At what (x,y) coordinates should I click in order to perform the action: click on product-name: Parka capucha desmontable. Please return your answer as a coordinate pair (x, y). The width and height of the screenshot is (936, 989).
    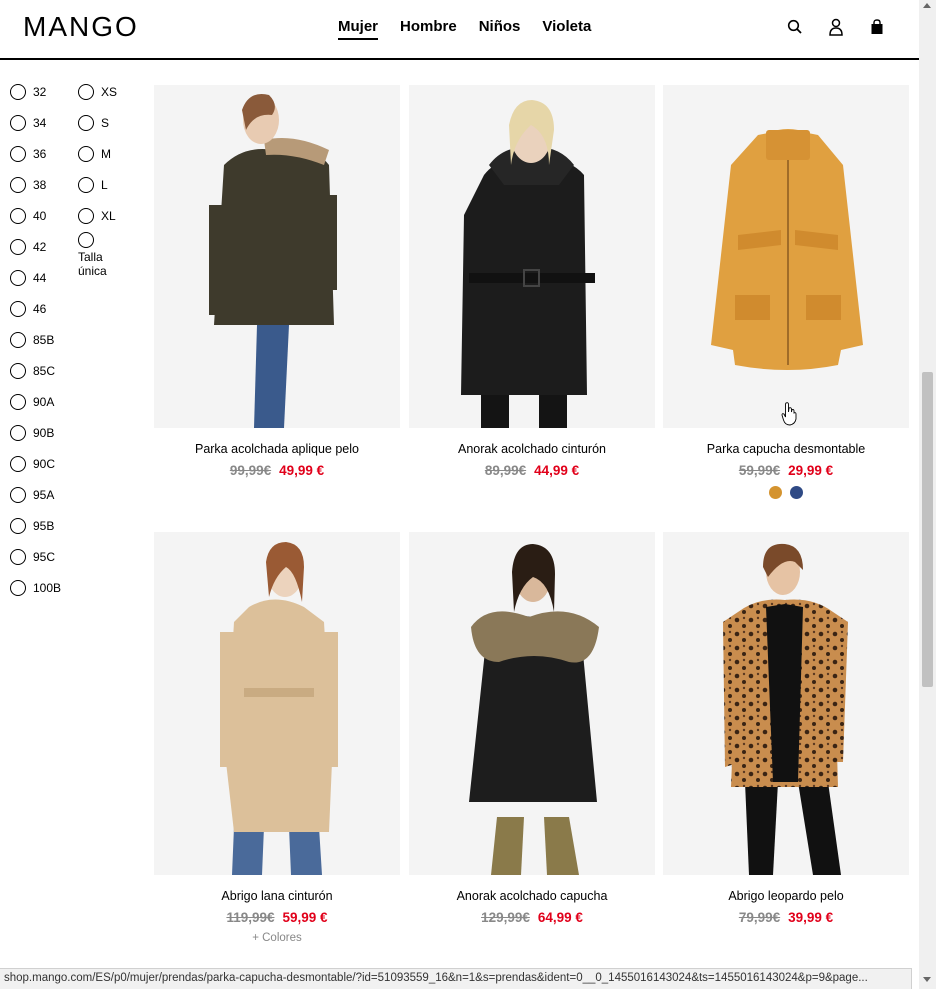
    Looking at the image, I should click on (786, 449).